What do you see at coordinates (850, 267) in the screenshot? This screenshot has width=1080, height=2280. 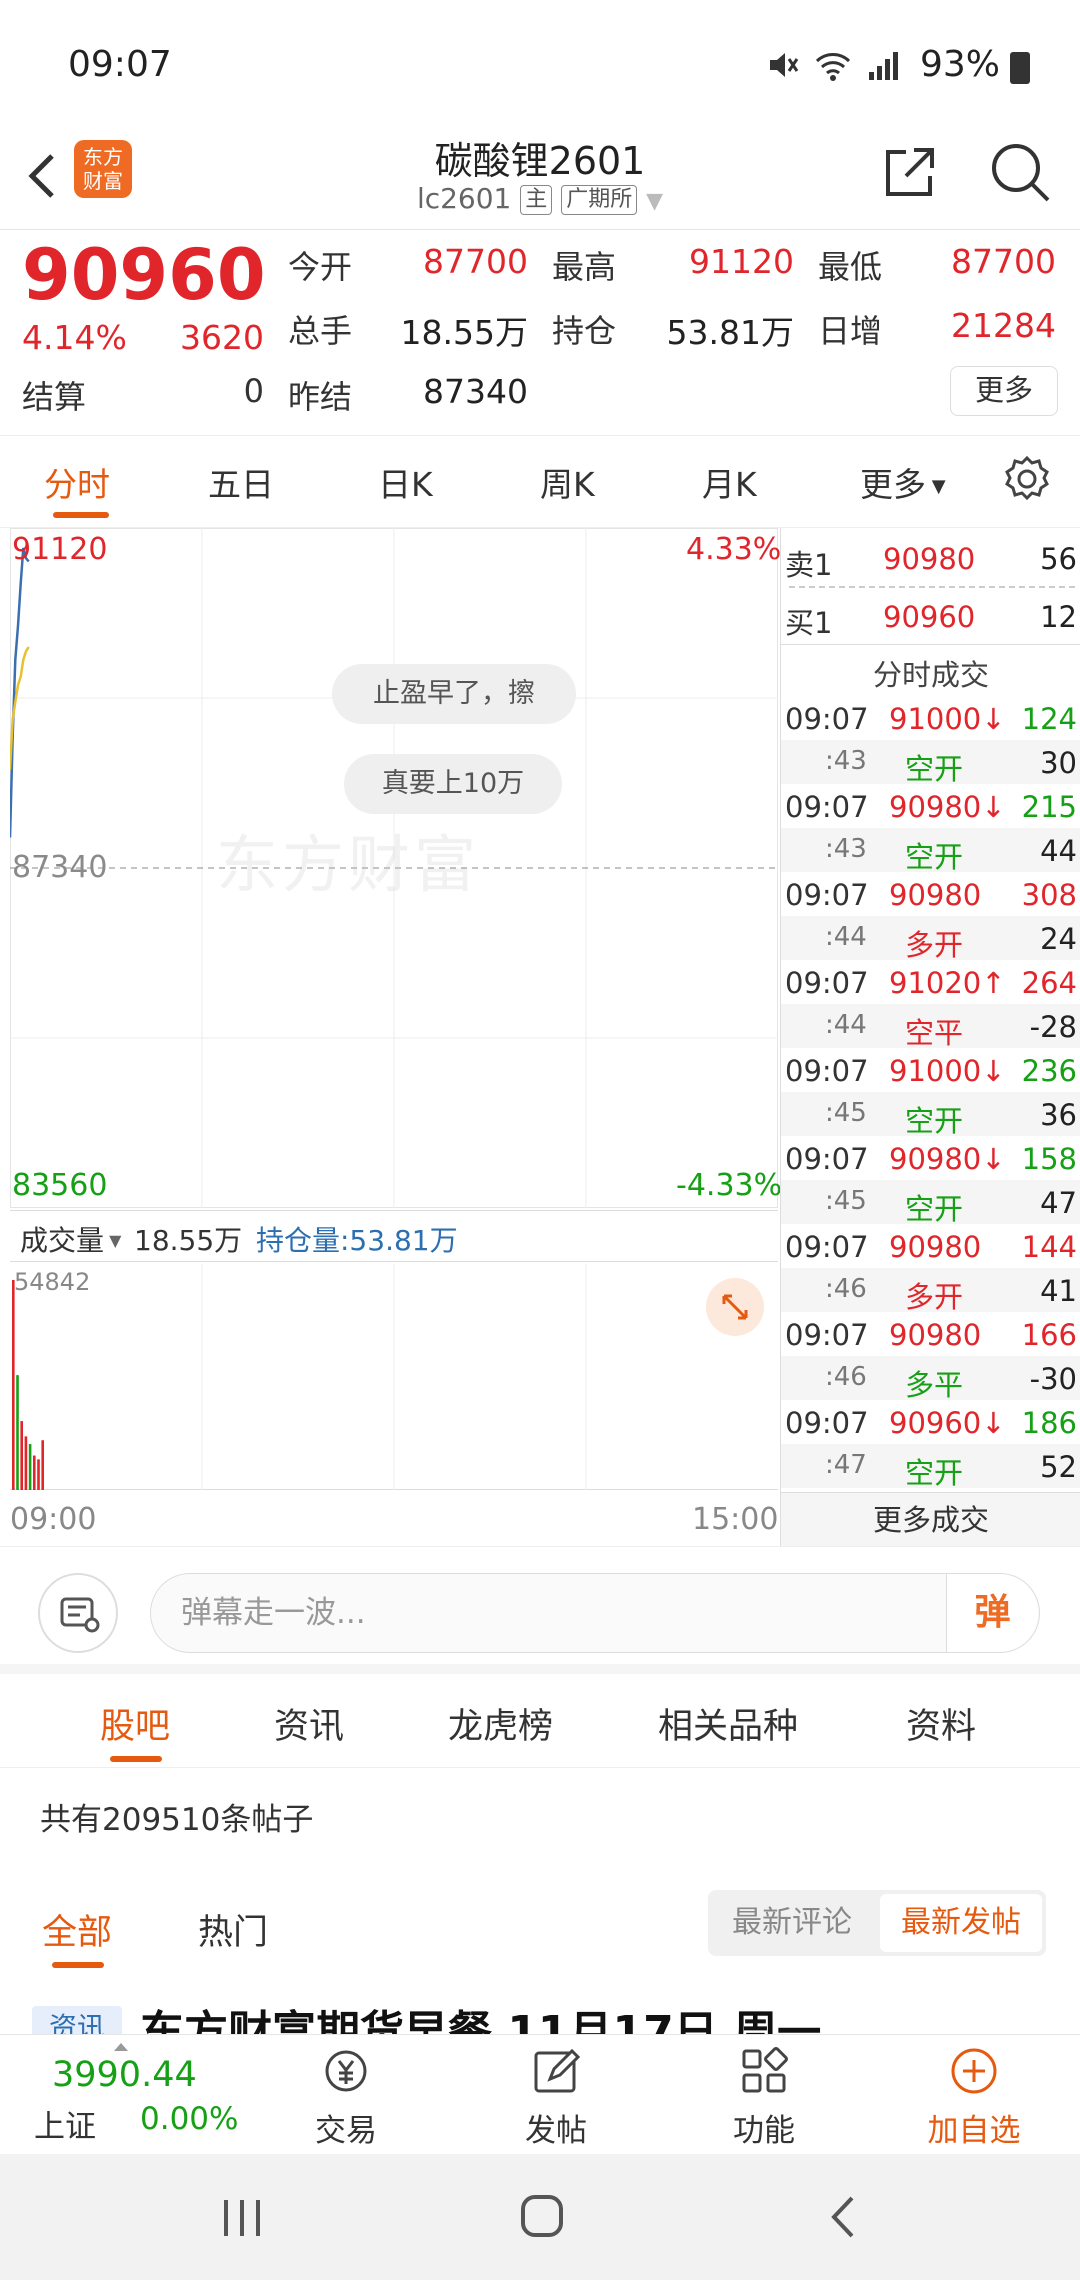 I see `low-label: 最低` at bounding box center [850, 267].